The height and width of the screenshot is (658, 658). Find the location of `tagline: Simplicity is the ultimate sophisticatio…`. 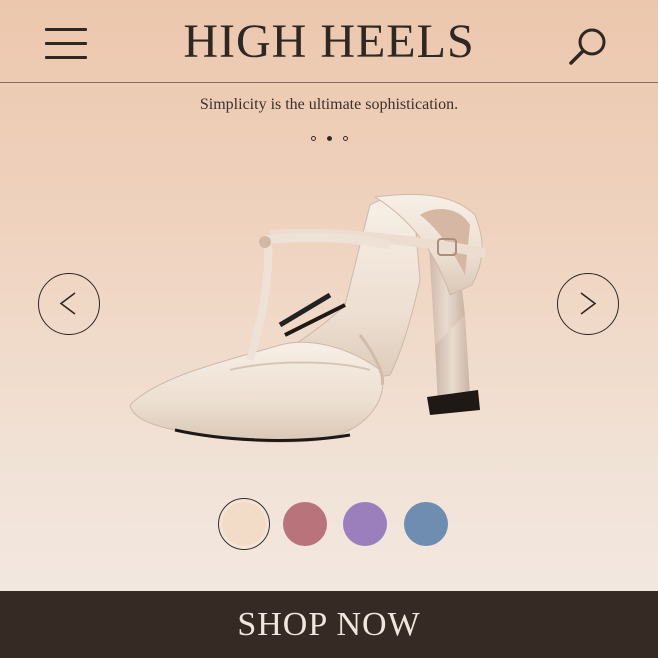

tagline: Simplicity is the ultimate sophisticatio… is located at coordinates (329, 104).